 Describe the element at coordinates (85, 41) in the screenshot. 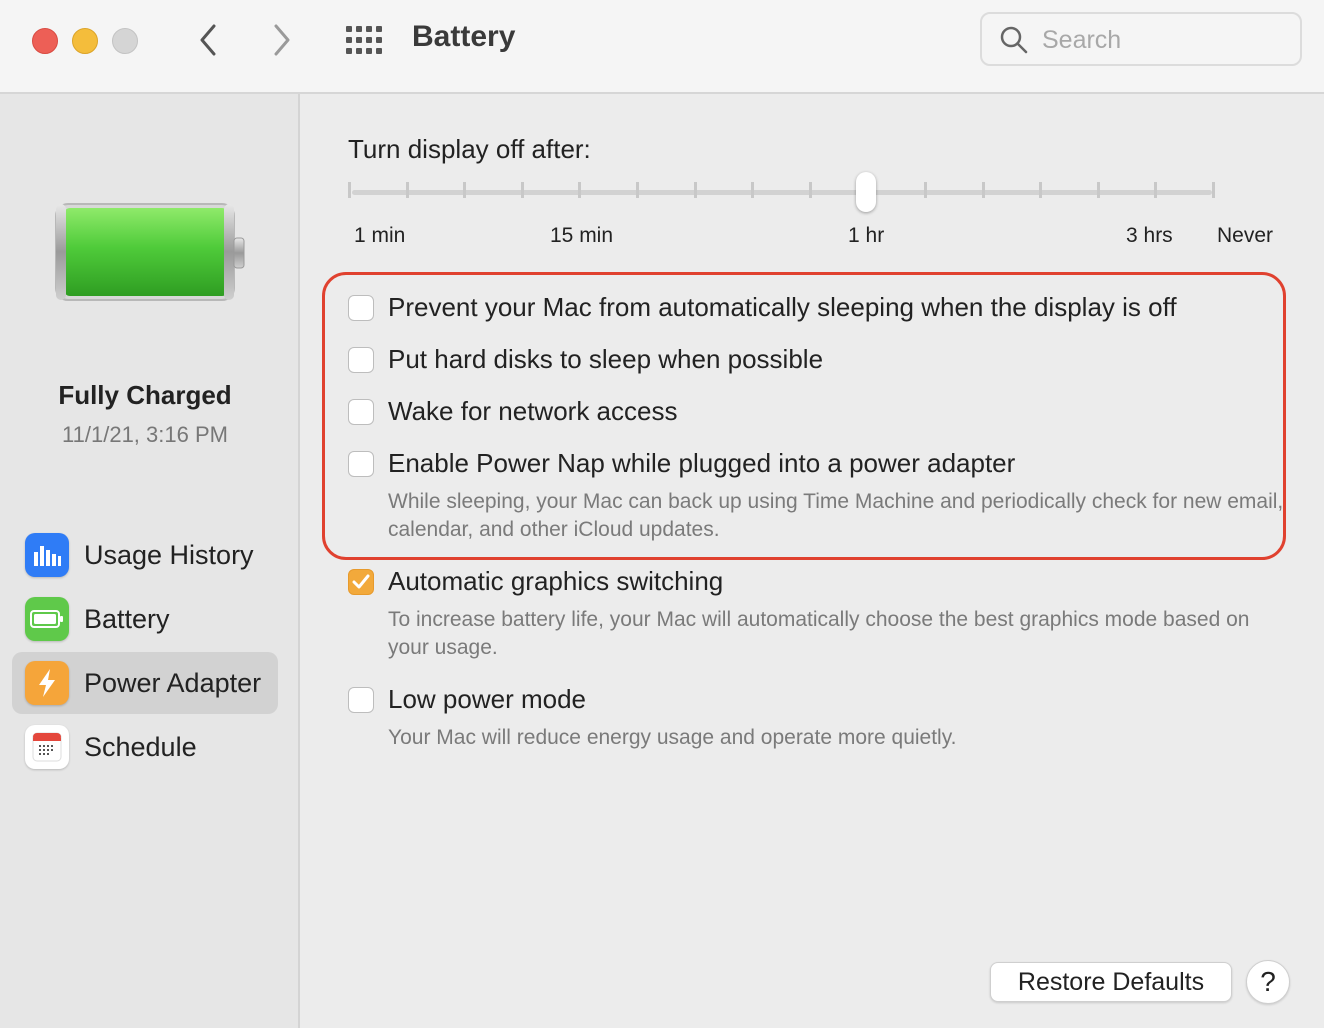

I see `minimize-window-button` at that location.